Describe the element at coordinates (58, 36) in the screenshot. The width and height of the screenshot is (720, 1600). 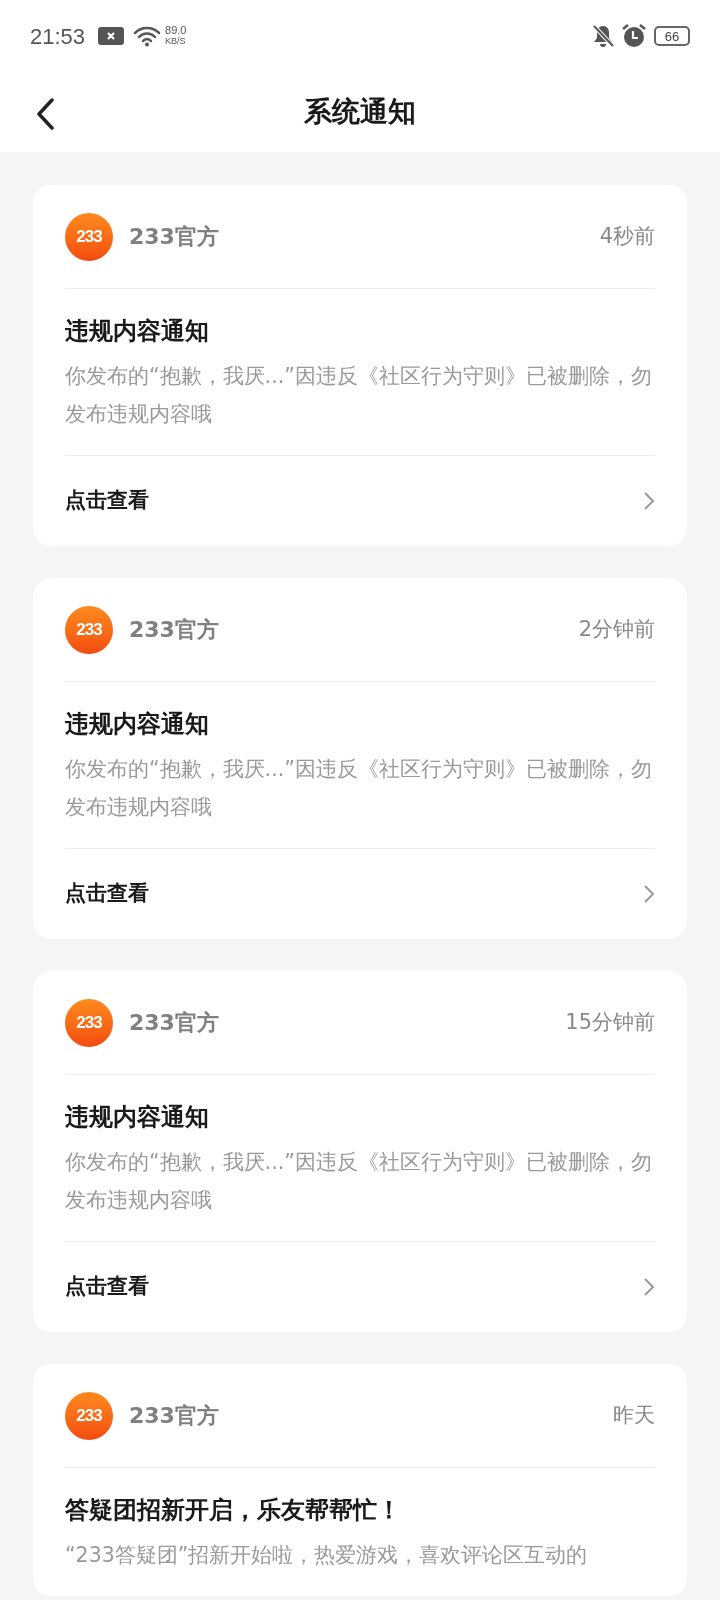
I see `status-time: 21:53` at that location.